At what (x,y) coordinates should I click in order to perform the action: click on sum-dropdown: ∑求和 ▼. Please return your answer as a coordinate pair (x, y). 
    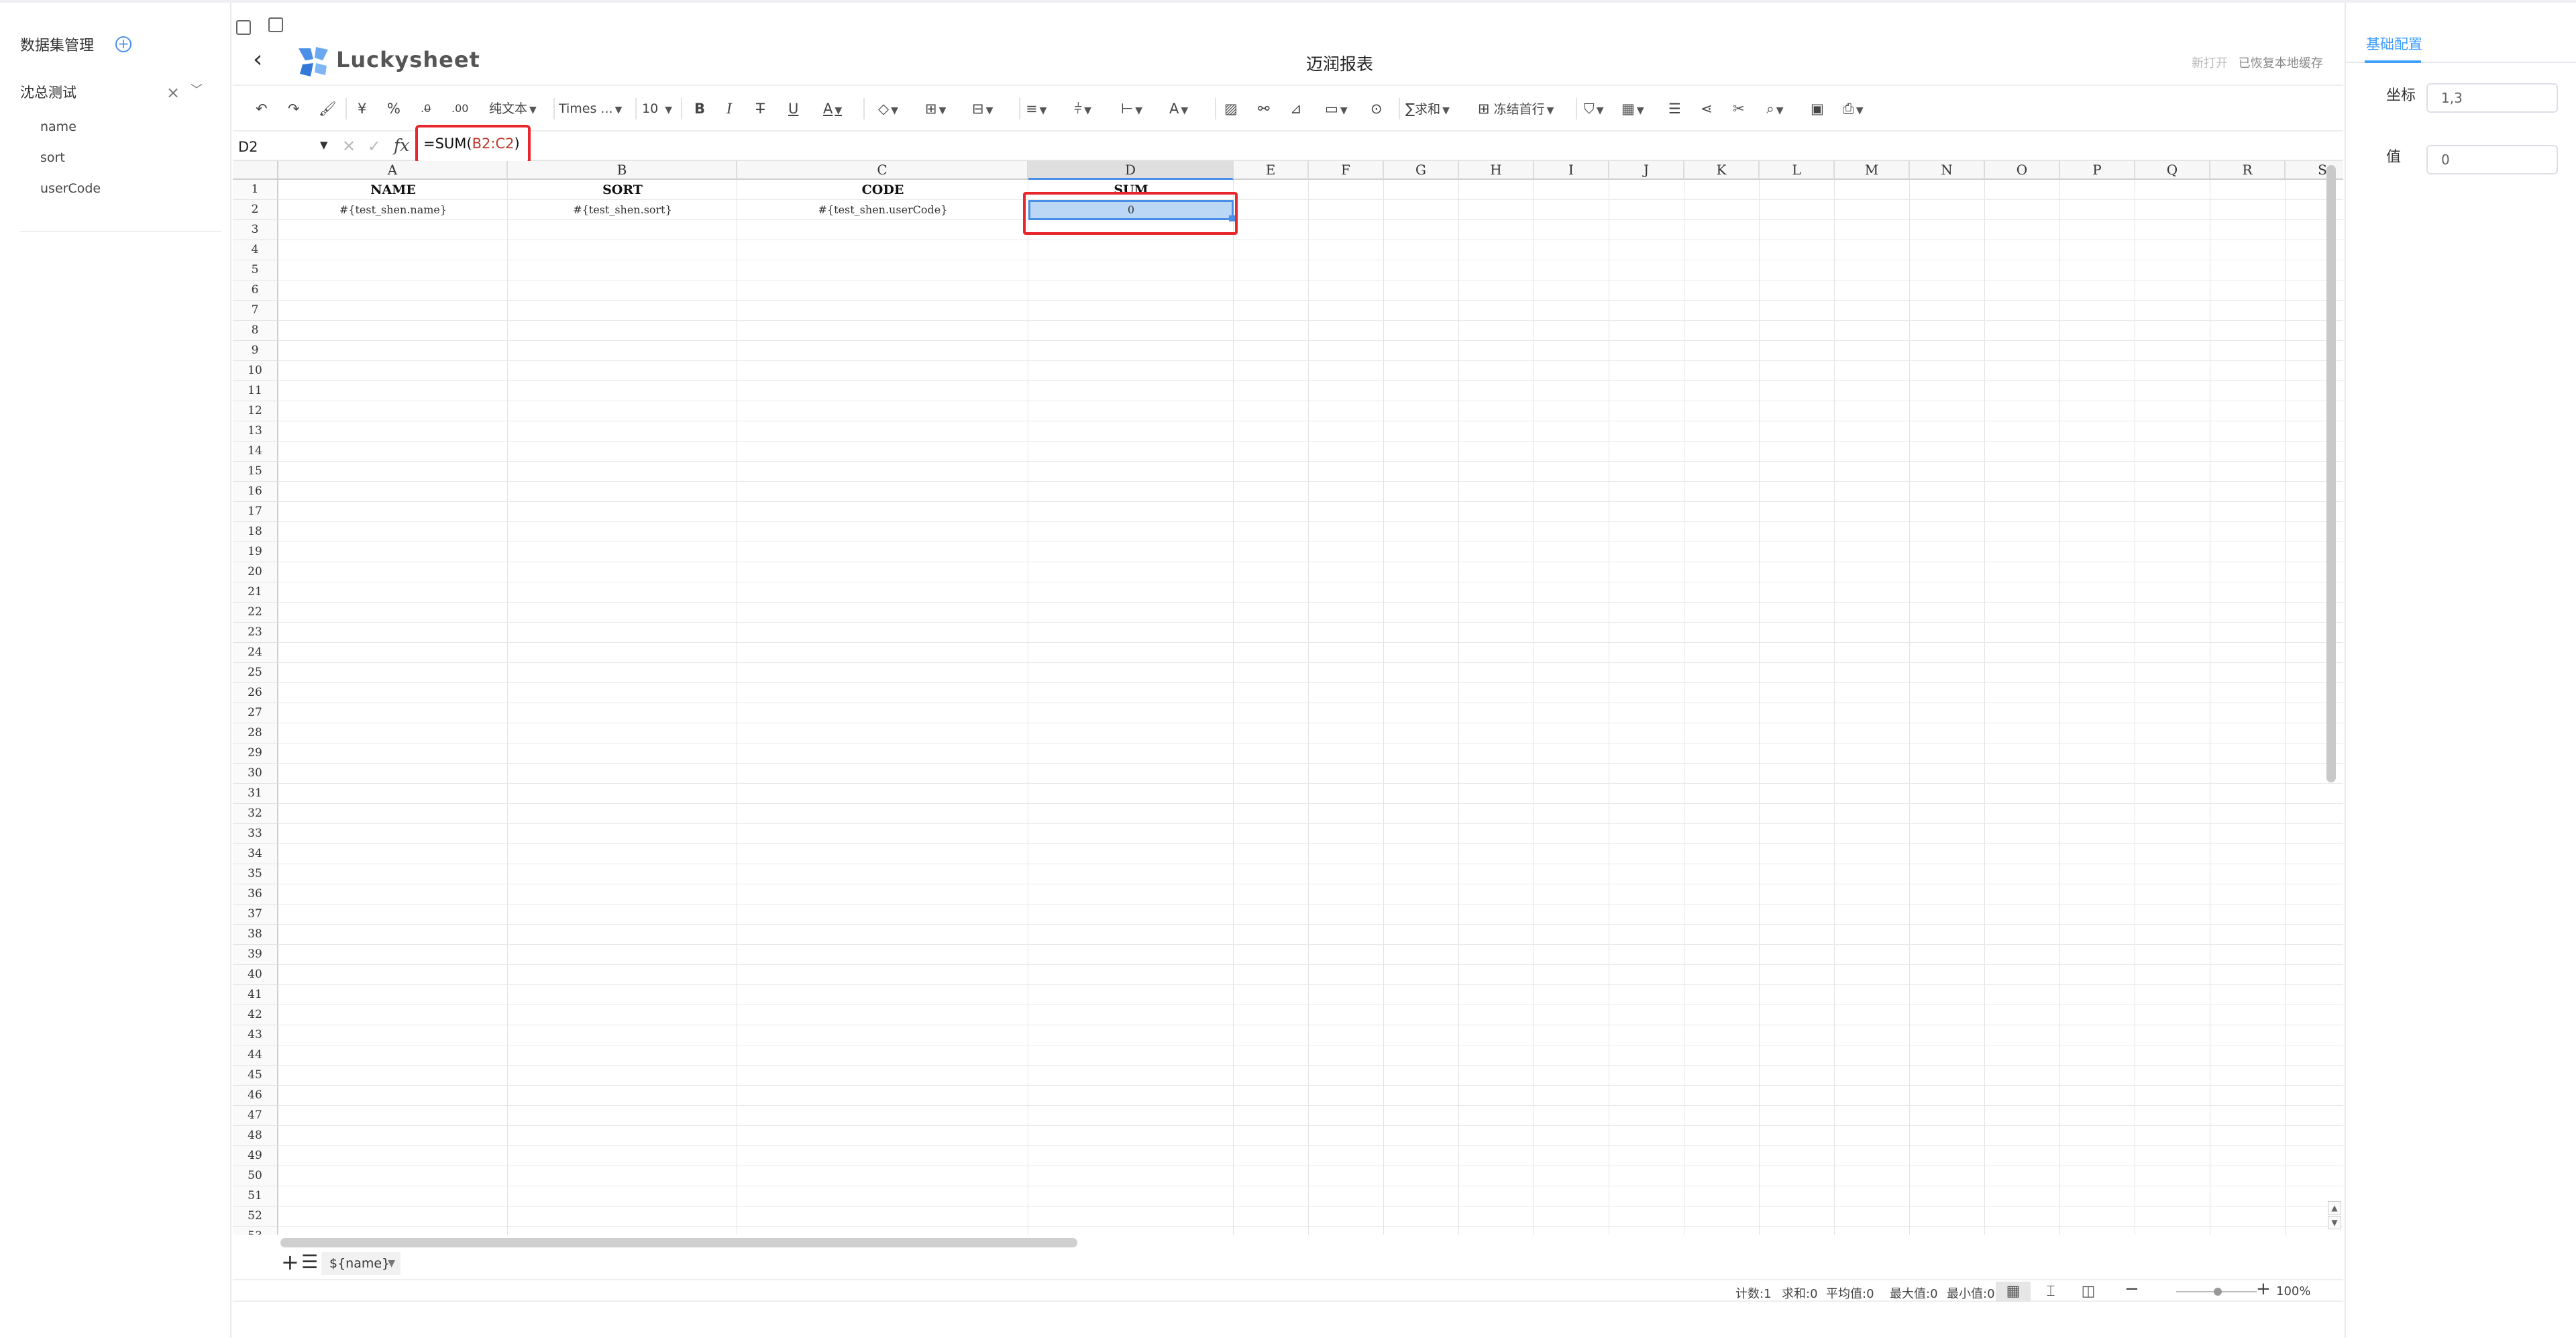
    Looking at the image, I should click on (1427, 109).